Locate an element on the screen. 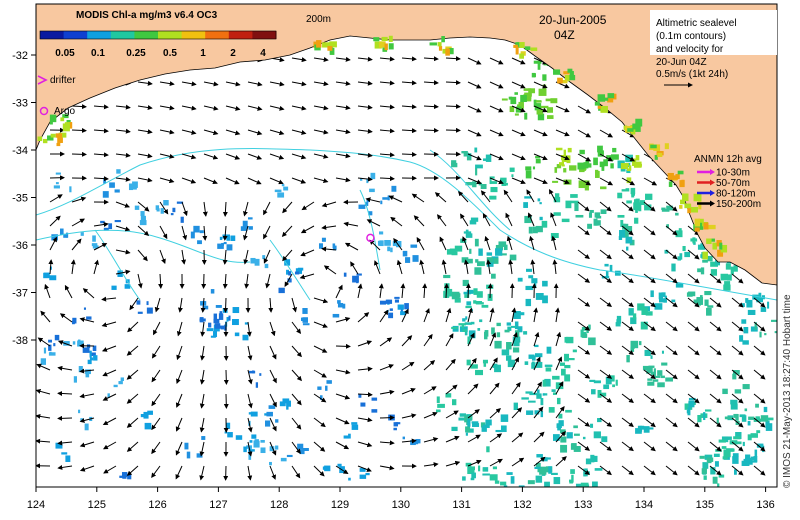  colorbar-tick-label: 1 is located at coordinates (203, 53).